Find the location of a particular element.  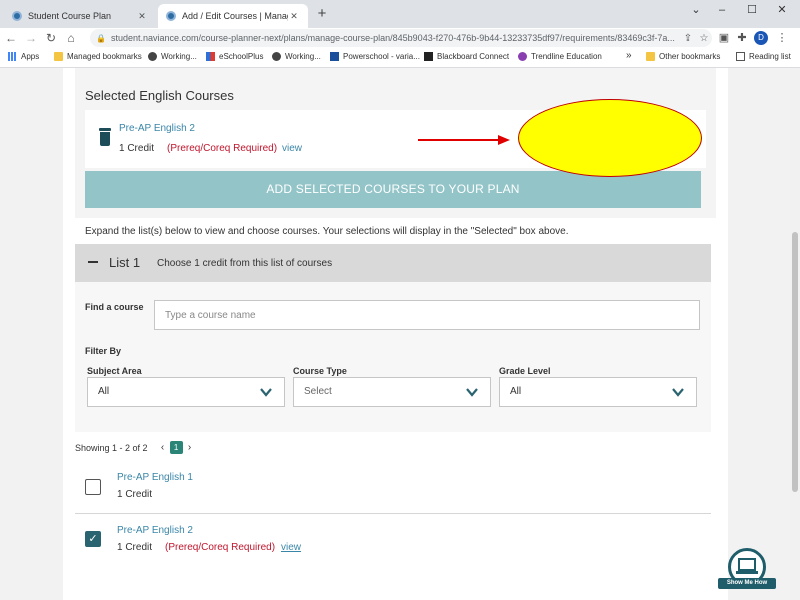

browser-menu-icon: ⋮ is located at coordinates (782, 38).